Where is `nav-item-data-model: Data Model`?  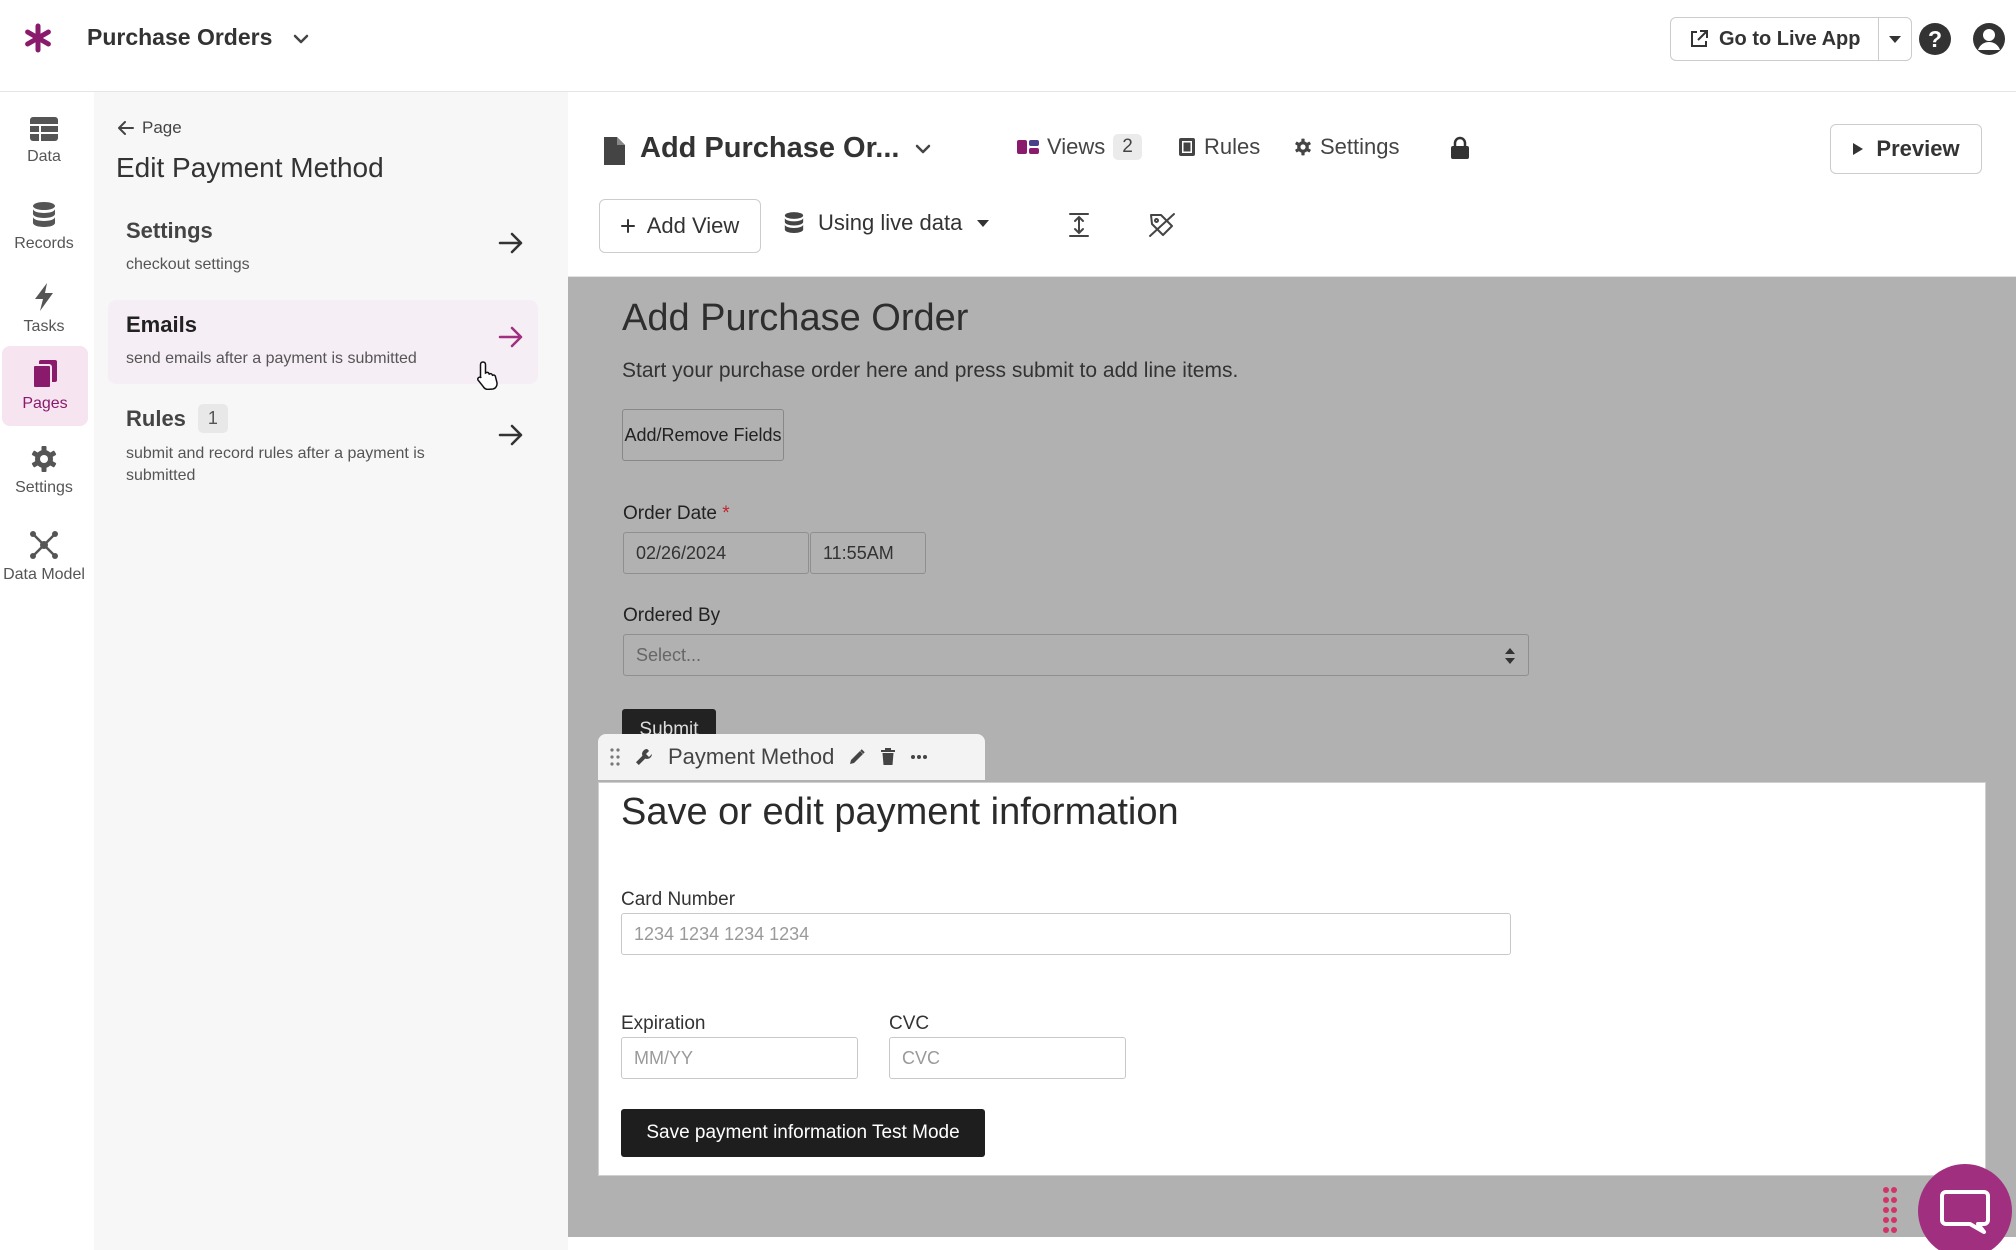
nav-item-data-model: Data Model is located at coordinates (44, 557).